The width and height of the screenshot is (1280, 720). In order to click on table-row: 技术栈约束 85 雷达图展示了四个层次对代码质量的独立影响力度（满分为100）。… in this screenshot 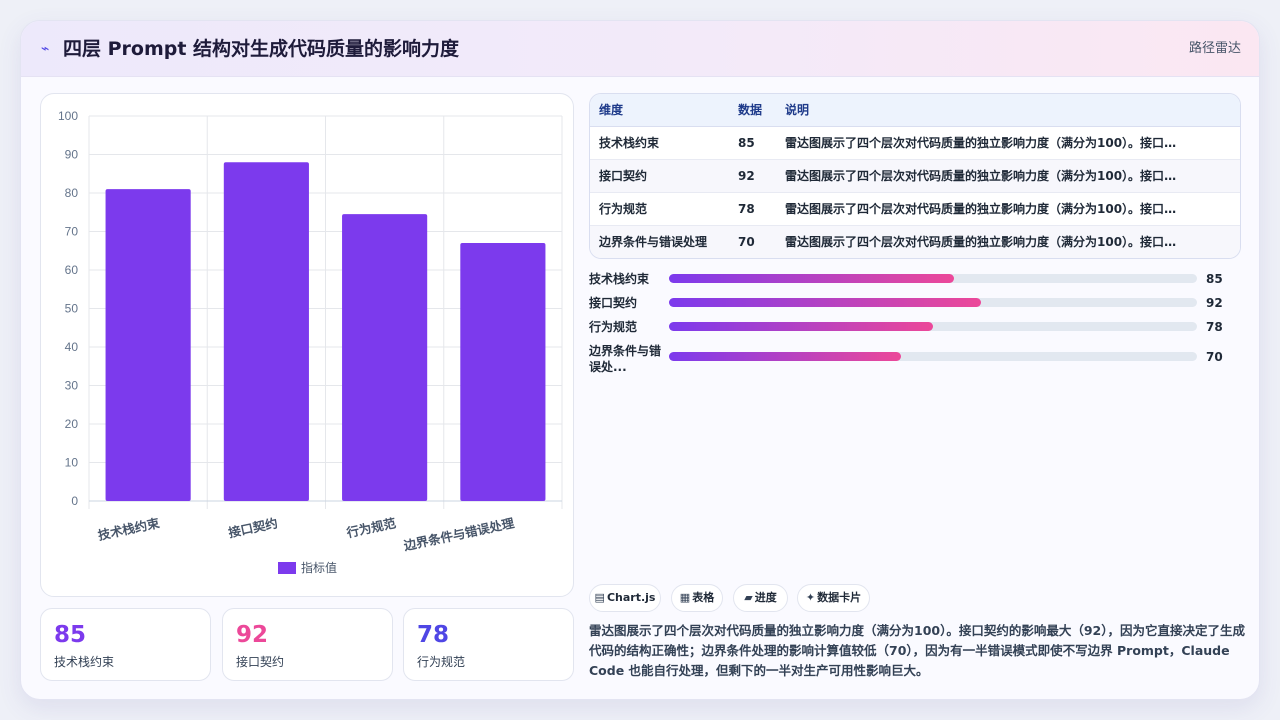, I will do `click(915, 143)`.